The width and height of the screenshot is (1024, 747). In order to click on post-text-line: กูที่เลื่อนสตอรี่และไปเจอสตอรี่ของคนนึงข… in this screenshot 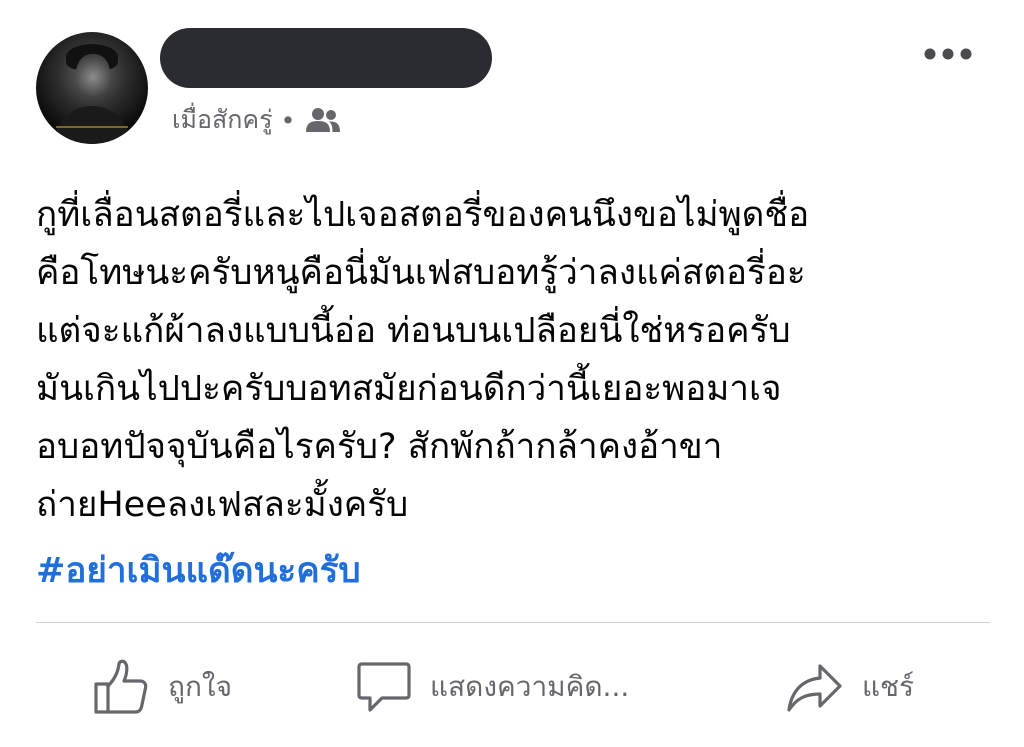, I will do `click(423, 215)`.